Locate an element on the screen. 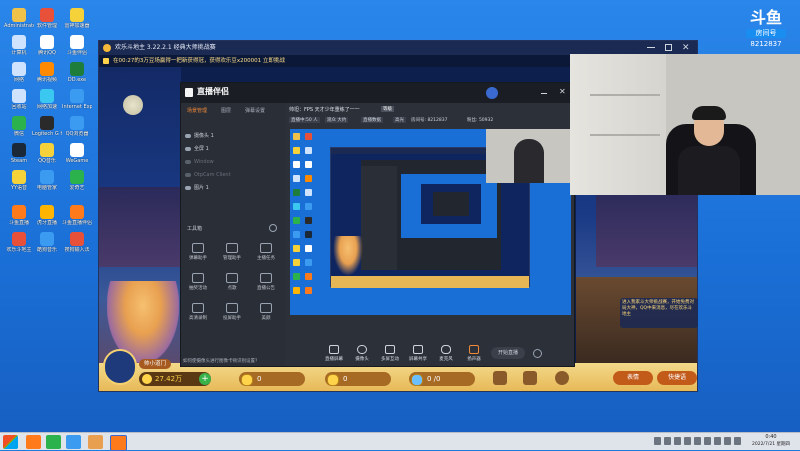  desktop-icon: 计算机 is located at coordinates (19, 45).